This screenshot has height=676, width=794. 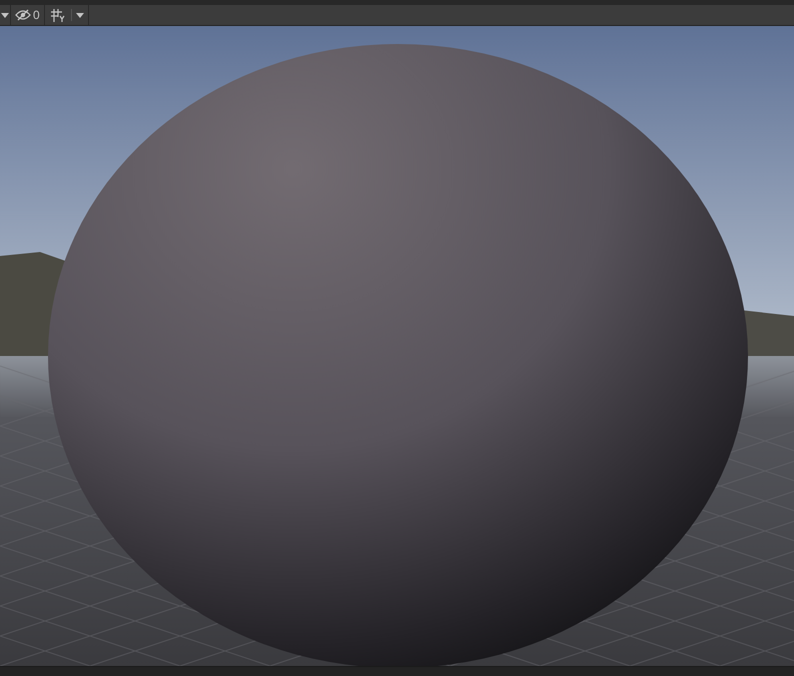 I want to click on visibility-button: 0, so click(x=27, y=15).